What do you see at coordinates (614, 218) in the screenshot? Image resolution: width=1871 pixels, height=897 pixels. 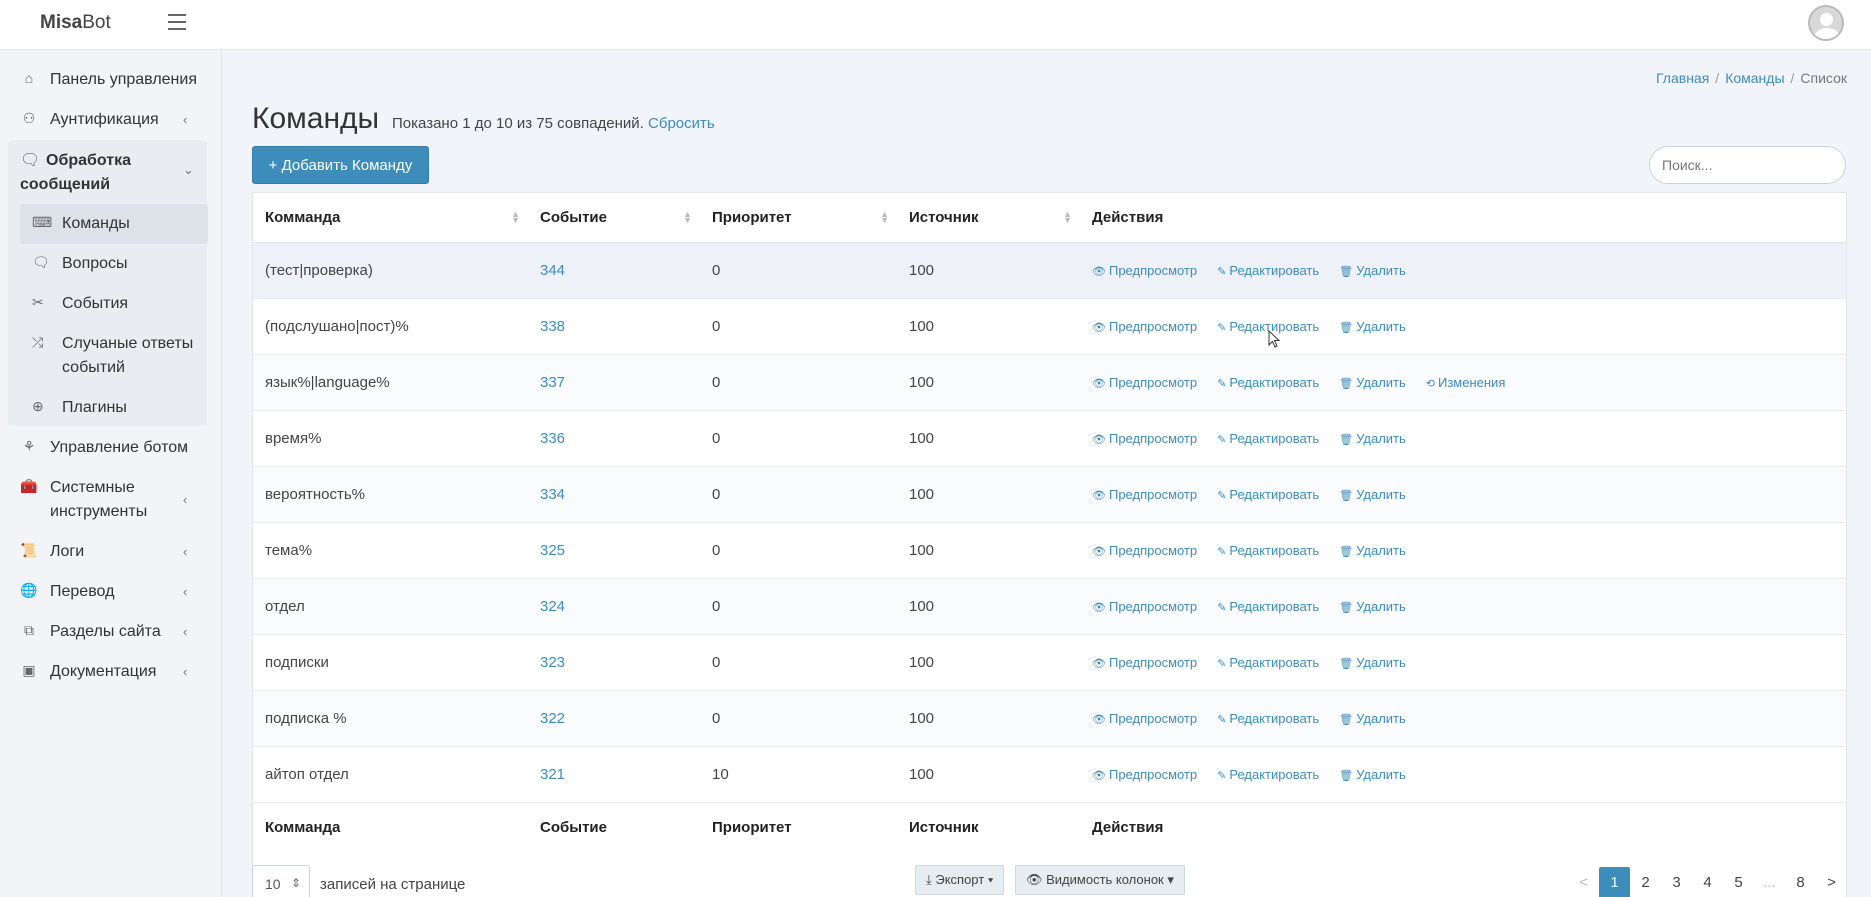 I see `column-header-event: Событие ▲ ▼` at bounding box center [614, 218].